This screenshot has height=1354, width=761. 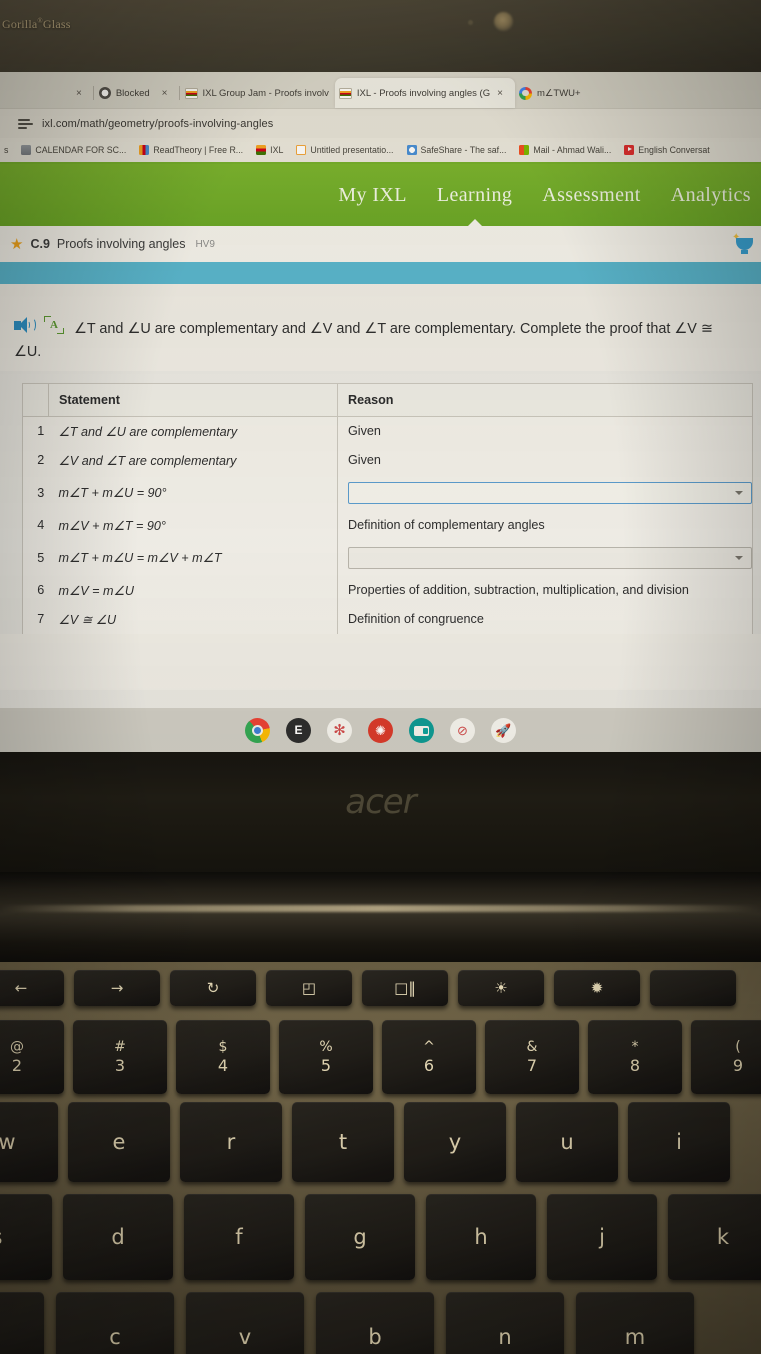 I want to click on nav-assessment: Assessment, so click(x=591, y=195).